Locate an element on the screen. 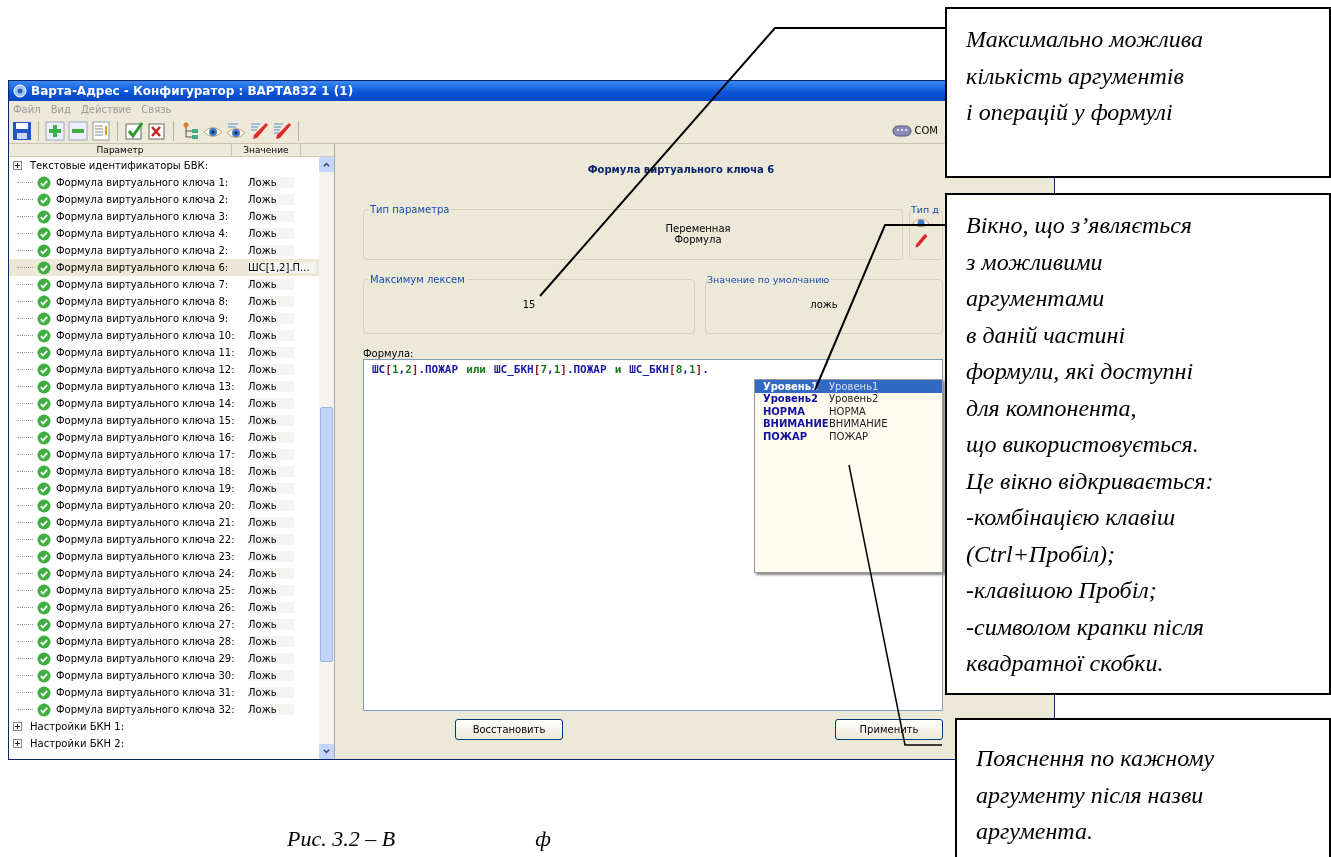 The image size is (1331, 857). restore-button: Восстановить is located at coordinates (509, 729).